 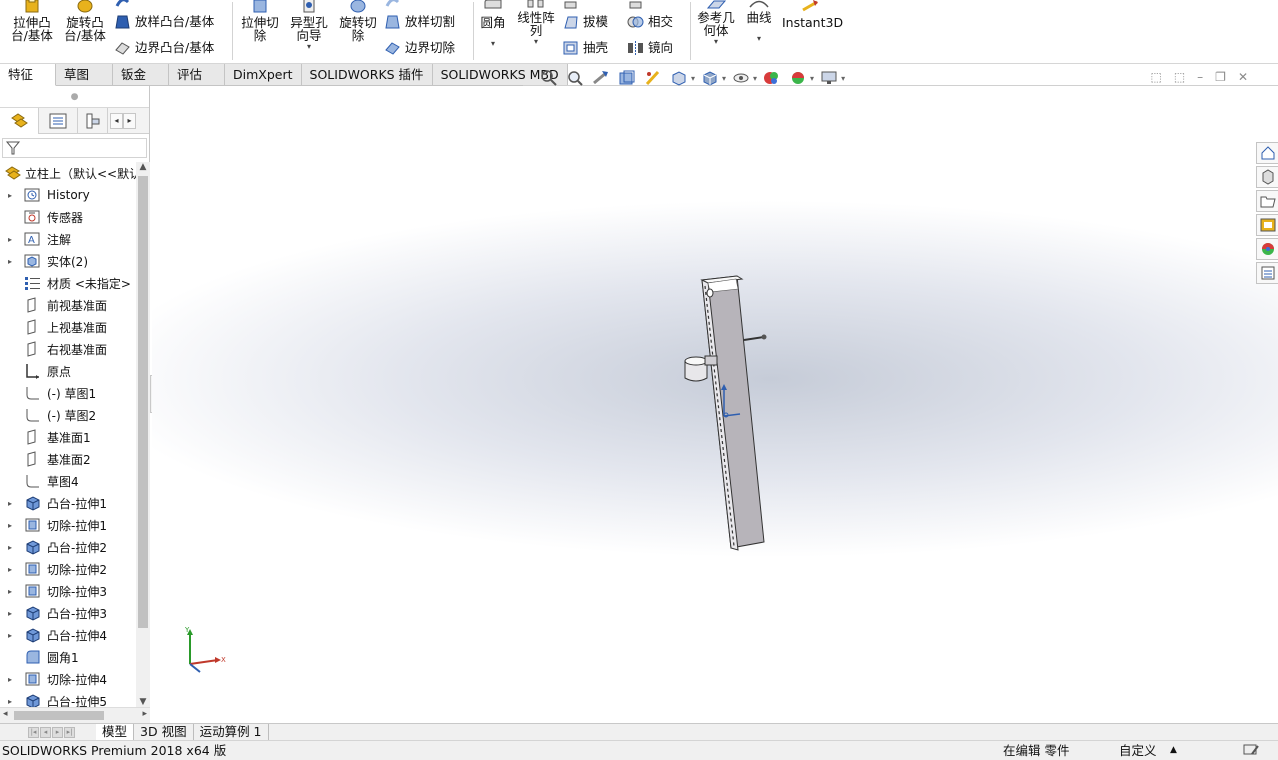 I want to click on swept-cut-button, so click(x=392, y=5).